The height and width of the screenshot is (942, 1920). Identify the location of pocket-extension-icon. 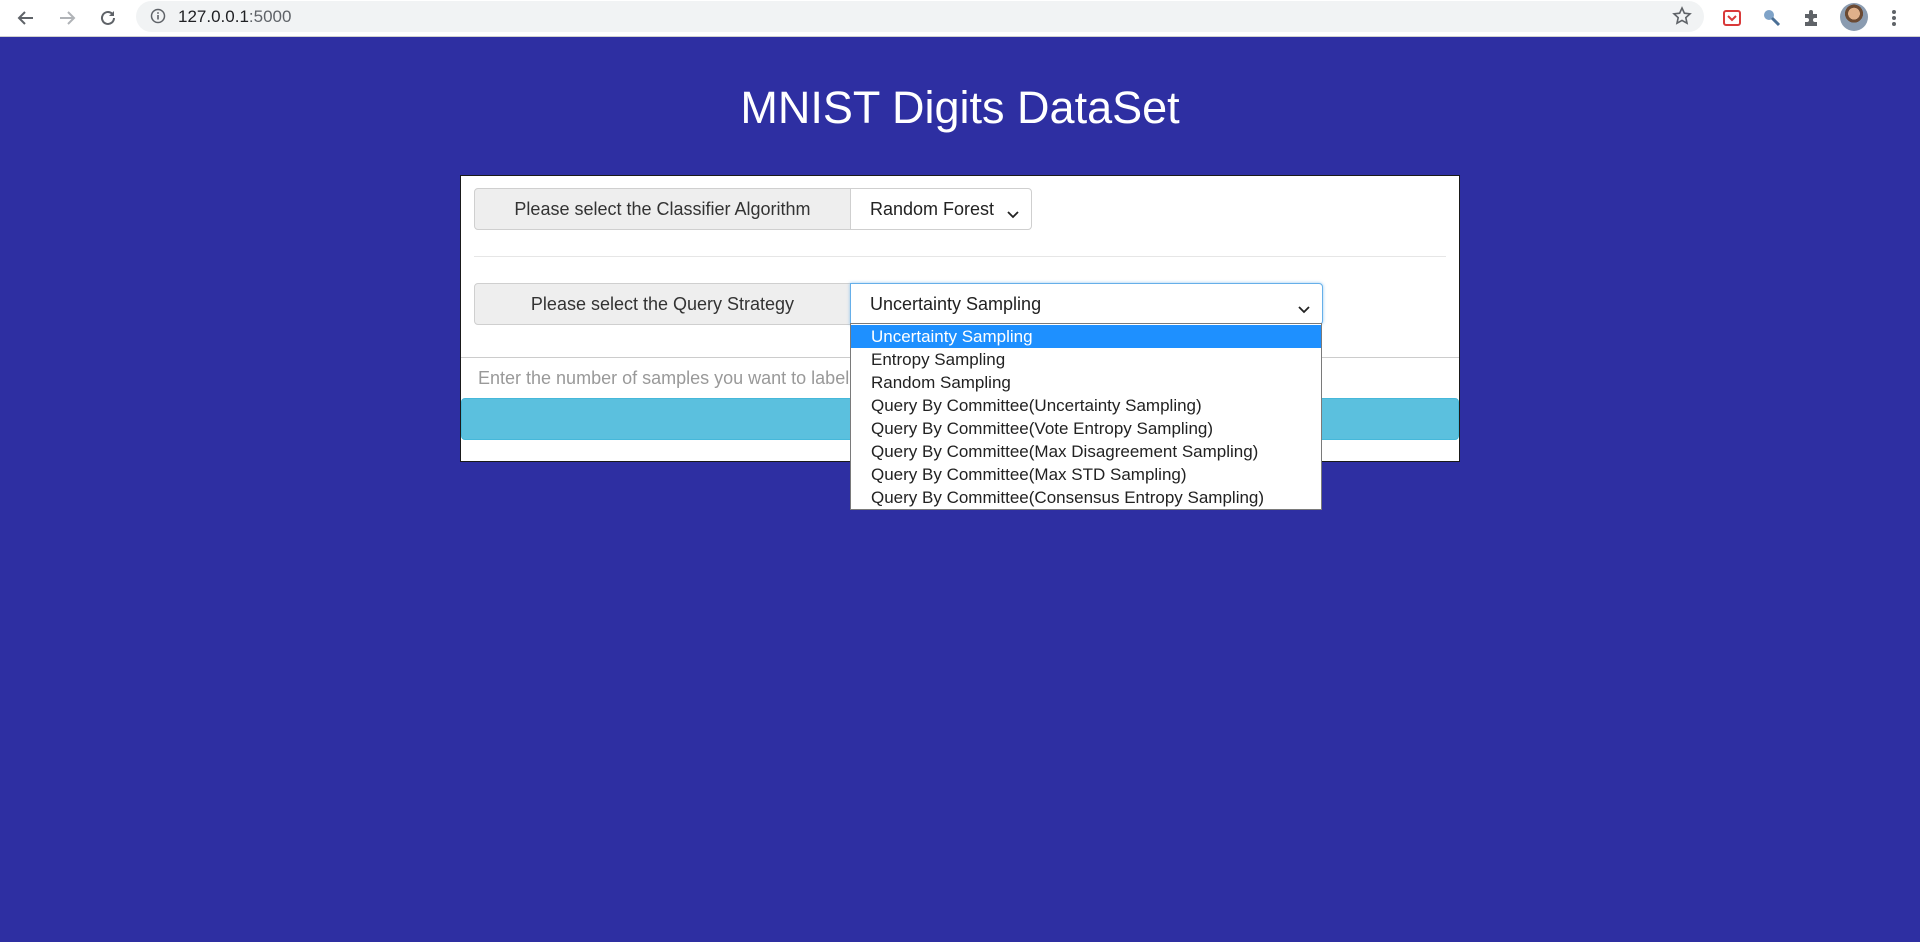
(1732, 18).